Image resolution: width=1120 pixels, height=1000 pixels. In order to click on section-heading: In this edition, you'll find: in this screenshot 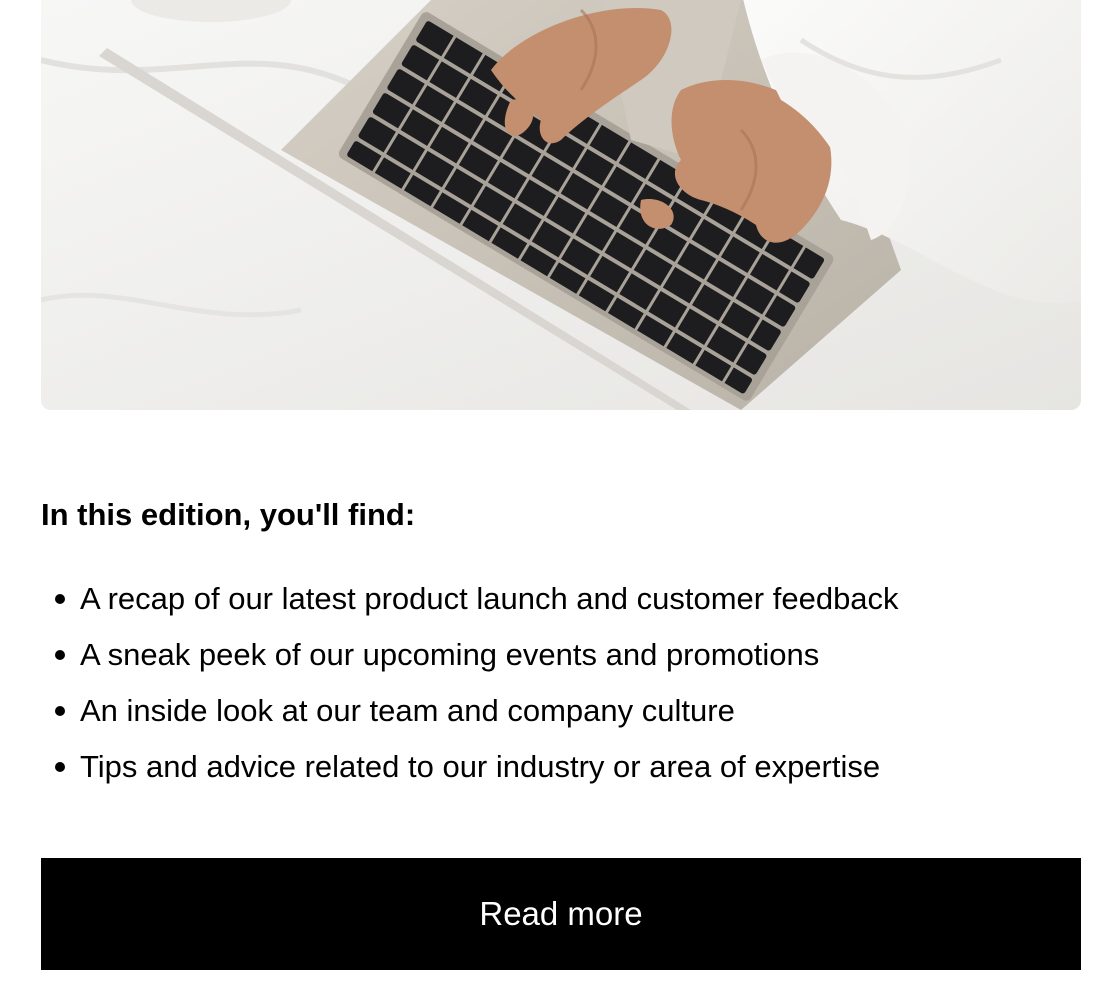, I will do `click(228, 514)`.